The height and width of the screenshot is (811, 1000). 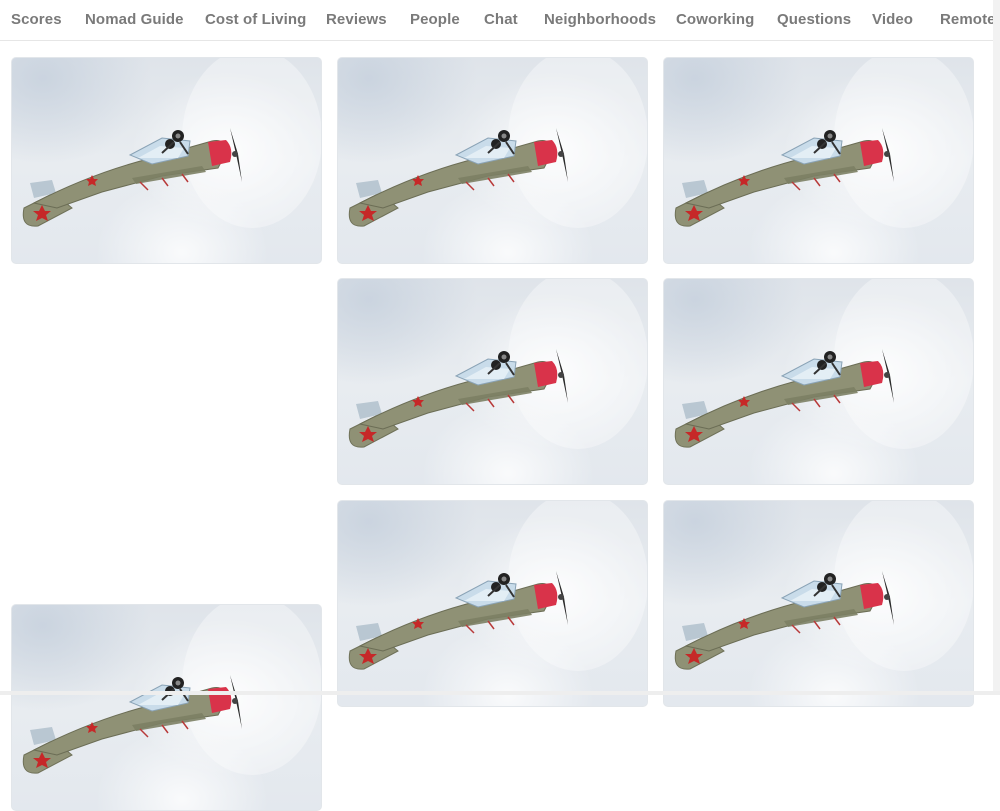 I want to click on page-bottom-edge, so click(x=500, y=693).